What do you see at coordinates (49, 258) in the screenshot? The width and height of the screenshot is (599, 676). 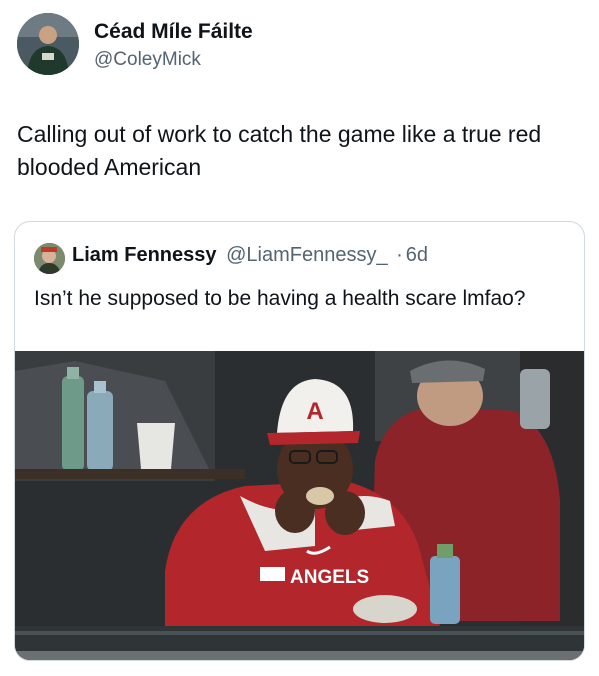 I see `quoted-author-avatar` at bounding box center [49, 258].